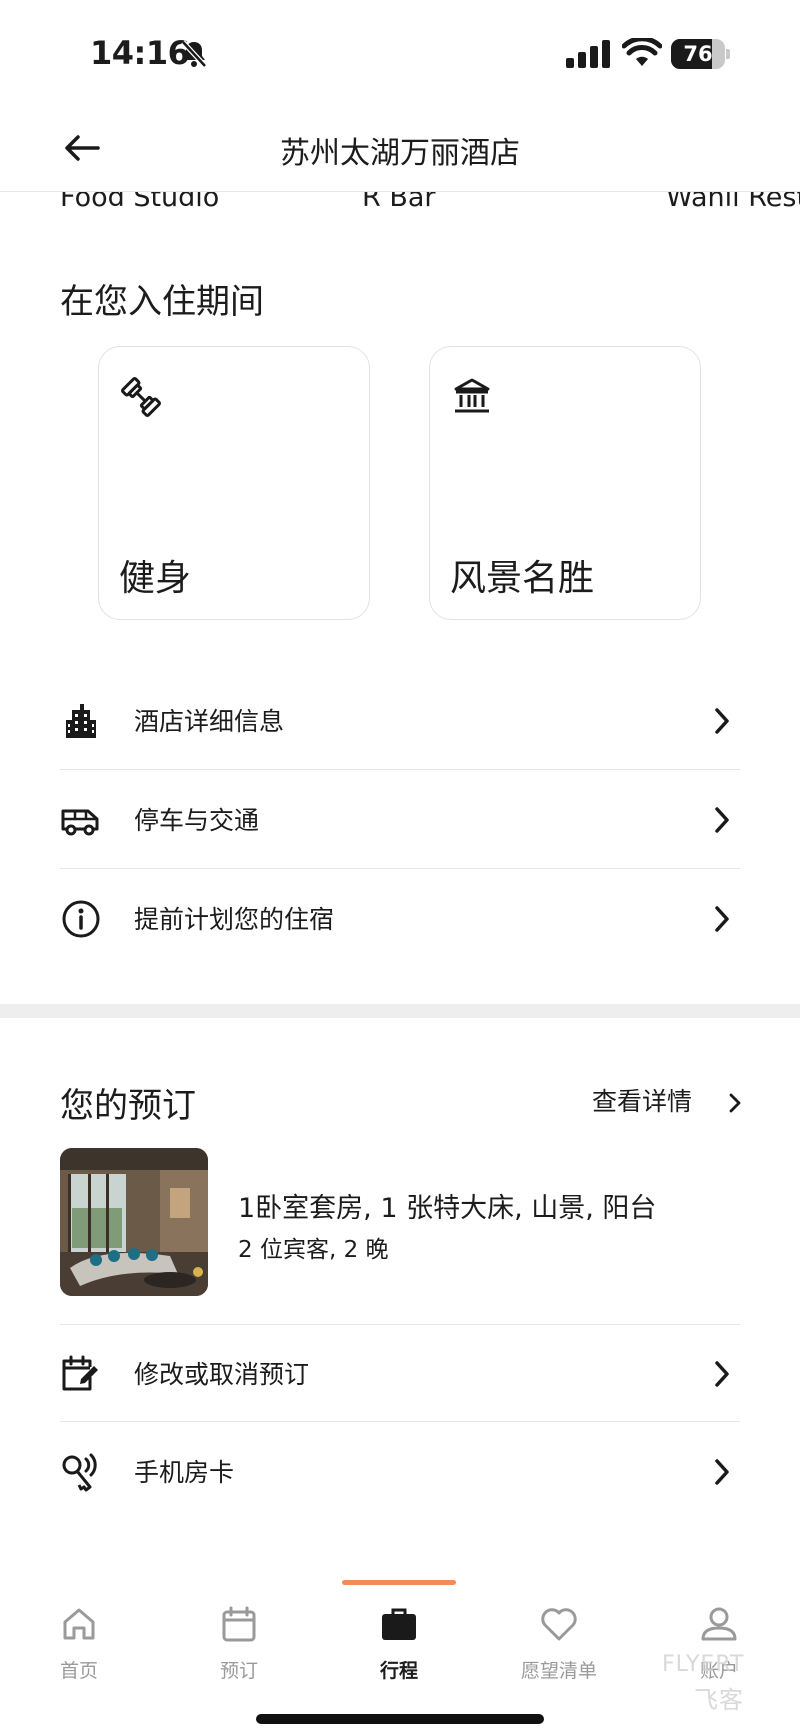 This screenshot has width=800, height=1734. What do you see at coordinates (128, 1106) in the screenshot?
I see `reservation-title: 您的预订` at bounding box center [128, 1106].